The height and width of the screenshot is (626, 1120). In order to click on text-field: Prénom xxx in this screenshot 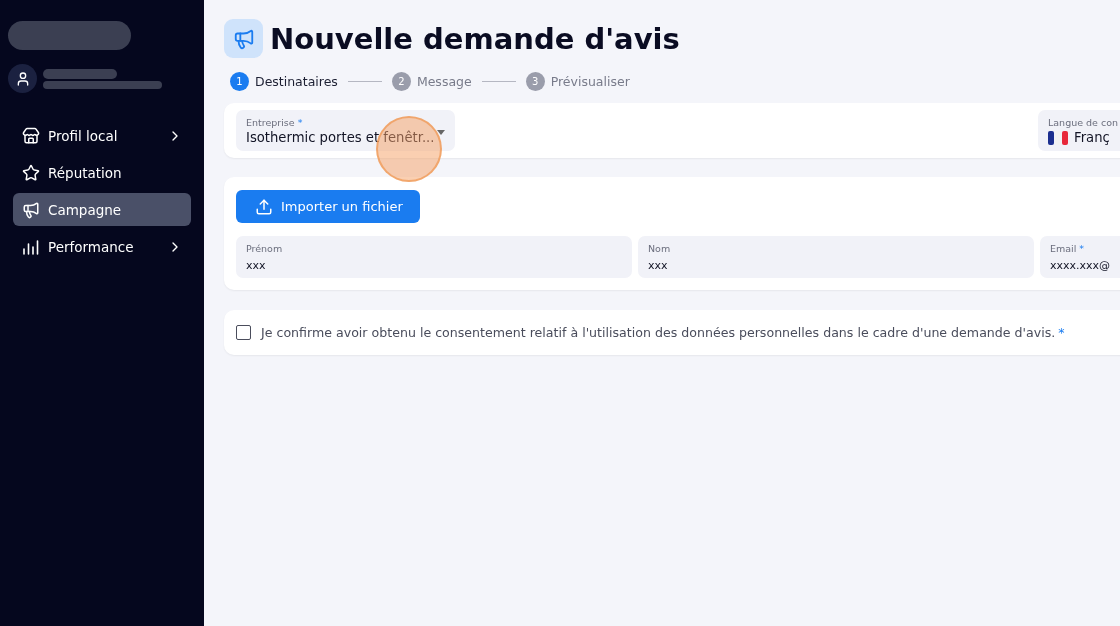, I will do `click(434, 257)`.